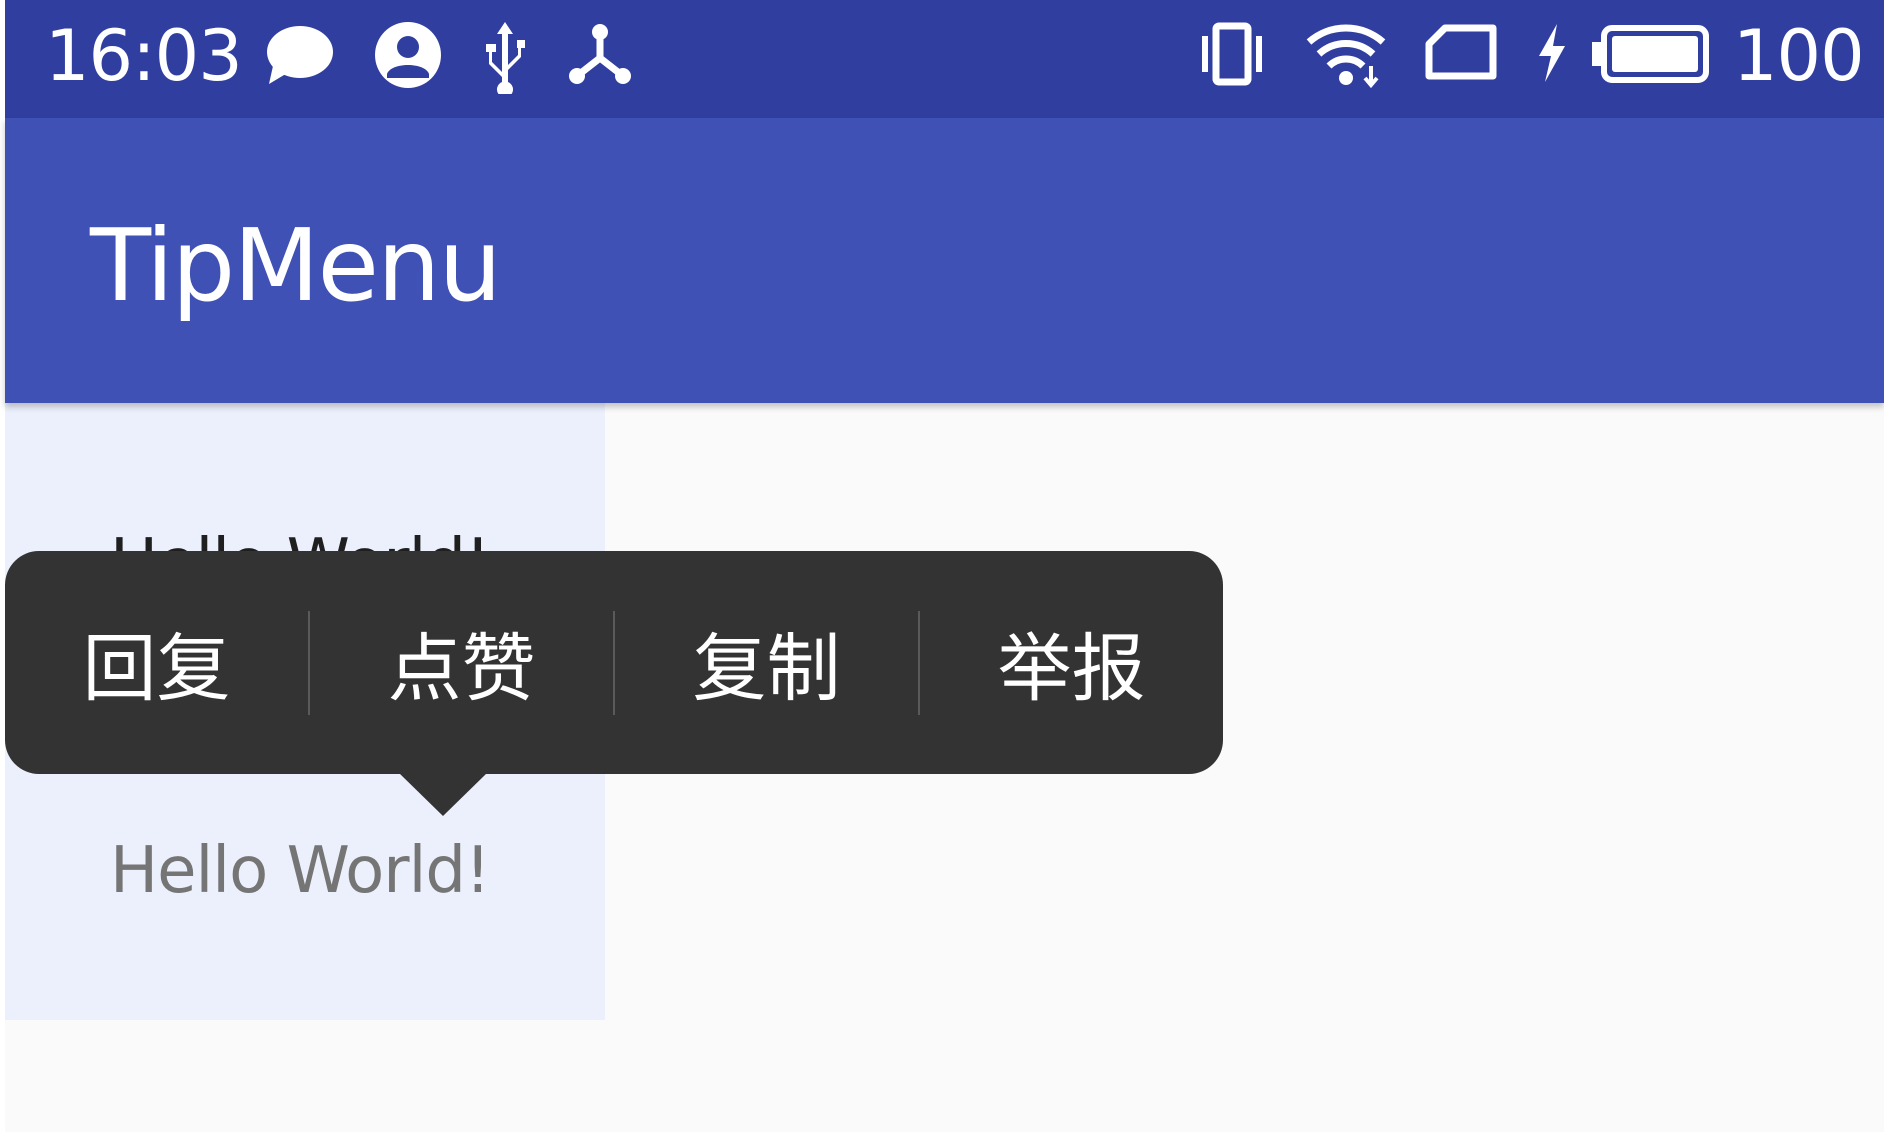 The height and width of the screenshot is (1132, 1884). Describe the element at coordinates (614, 662) in the screenshot. I see `tip-menu-popup: 回复 点赞 复制 举报` at that location.